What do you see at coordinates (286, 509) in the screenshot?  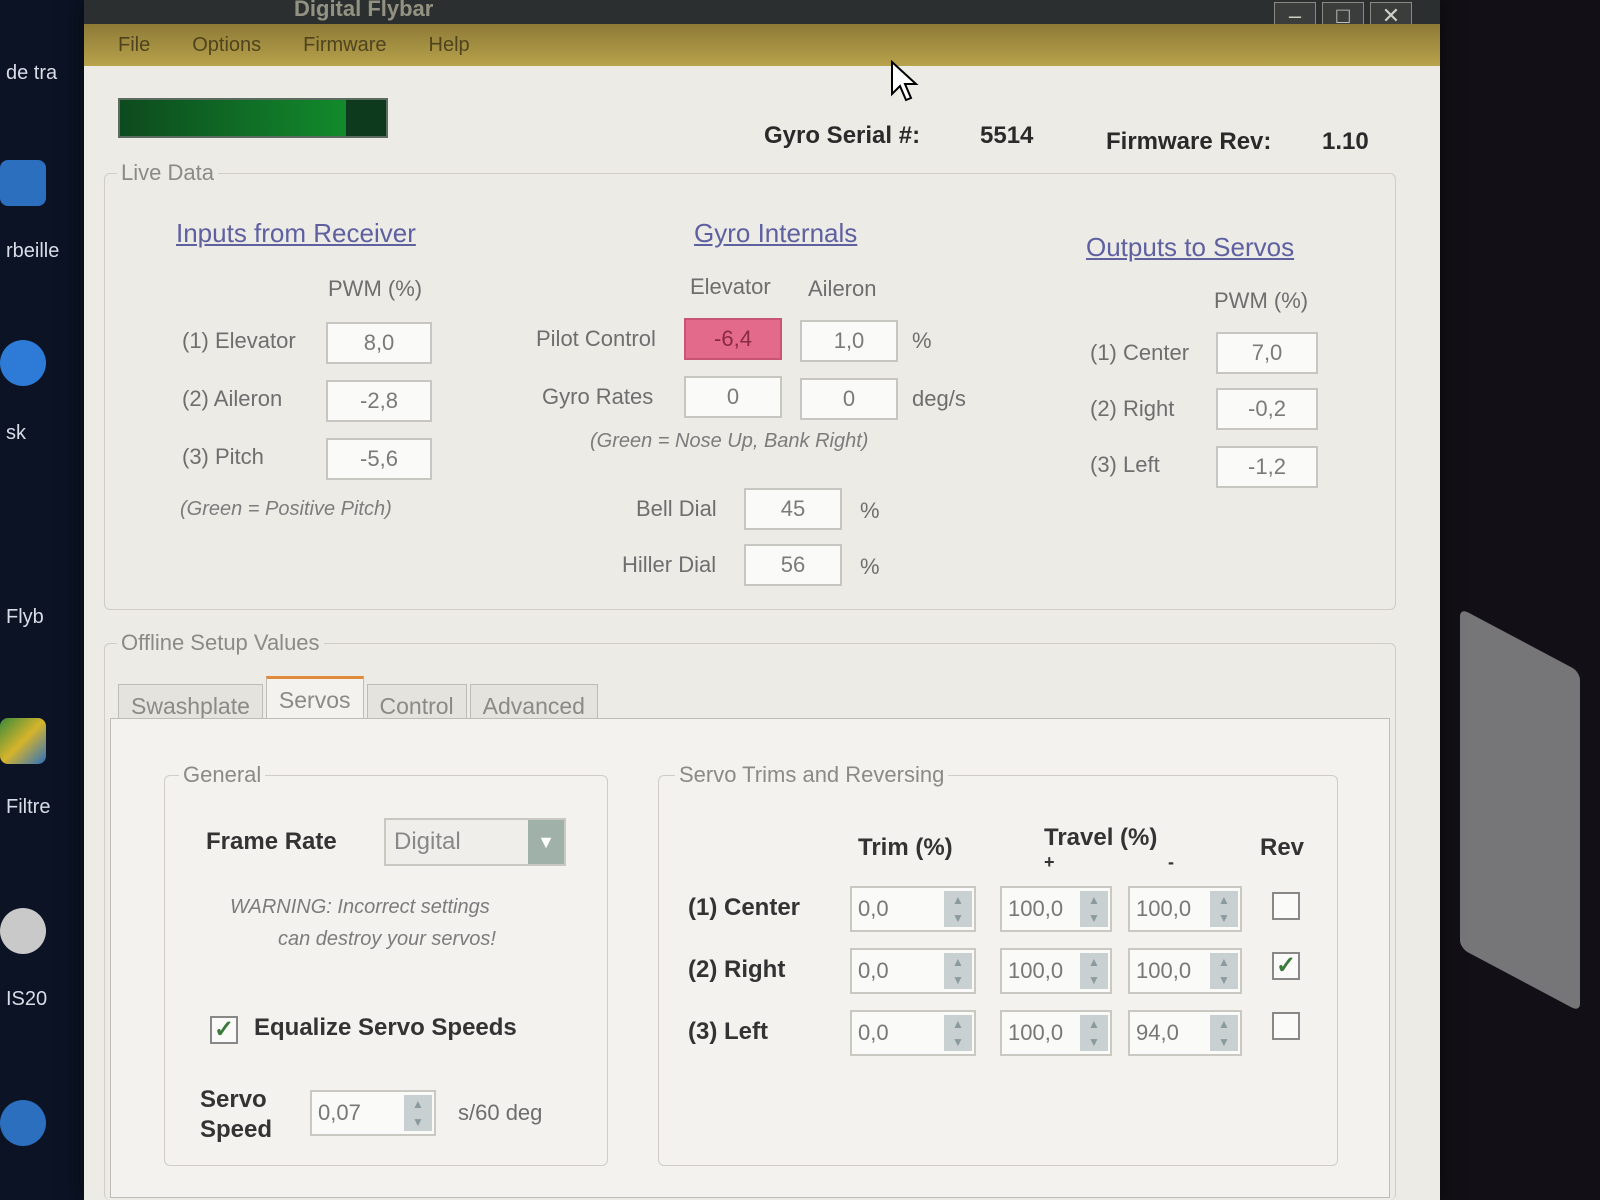 I see `inputs-note: (Green = Positive Pitch)` at bounding box center [286, 509].